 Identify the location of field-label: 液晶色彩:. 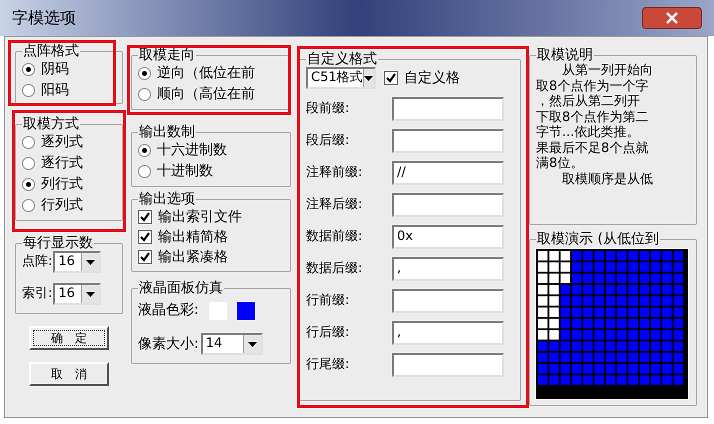
(168, 310).